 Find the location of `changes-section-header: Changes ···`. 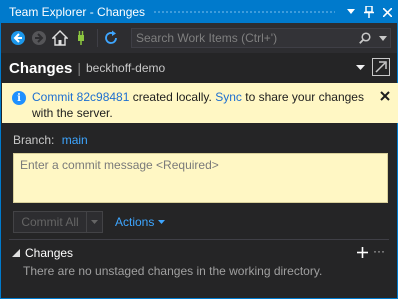

changes-section-header: Changes ··· is located at coordinates (201, 253).